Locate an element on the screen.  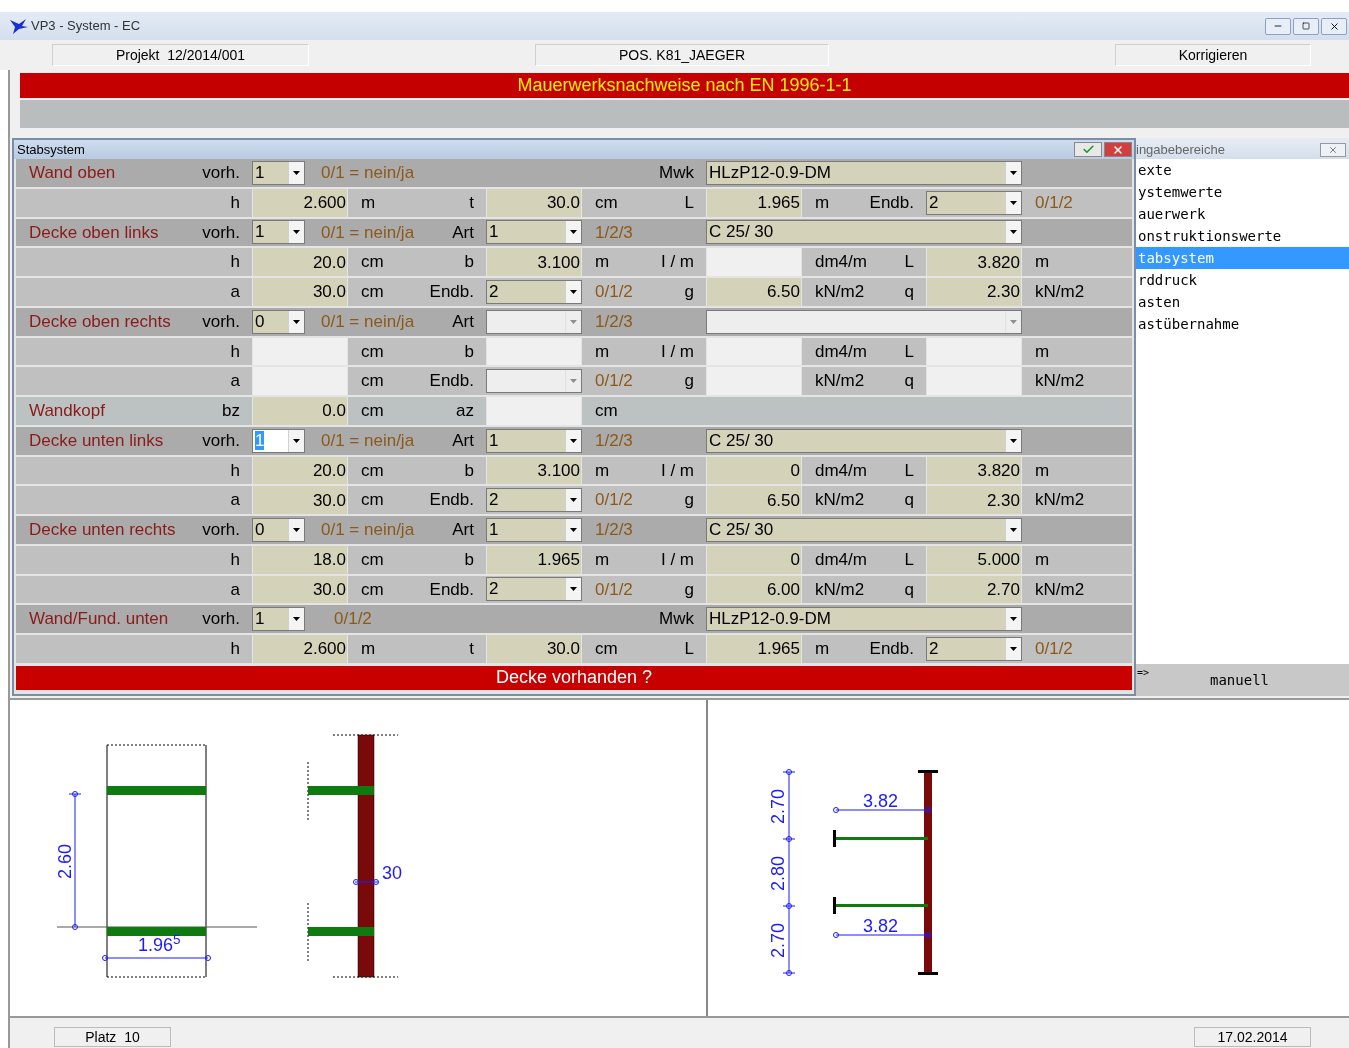
dimension-label: 2.70 is located at coordinates (778, 940).